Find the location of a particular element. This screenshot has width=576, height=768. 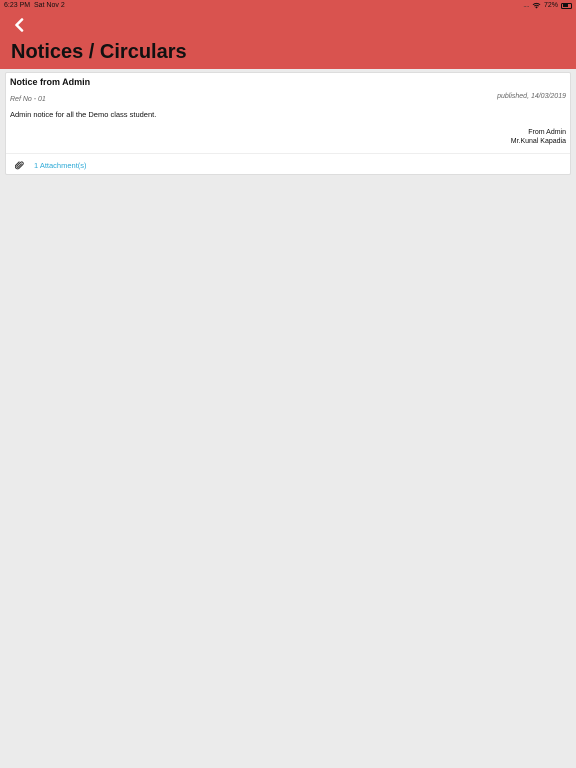

back-button is located at coordinates (19, 25).